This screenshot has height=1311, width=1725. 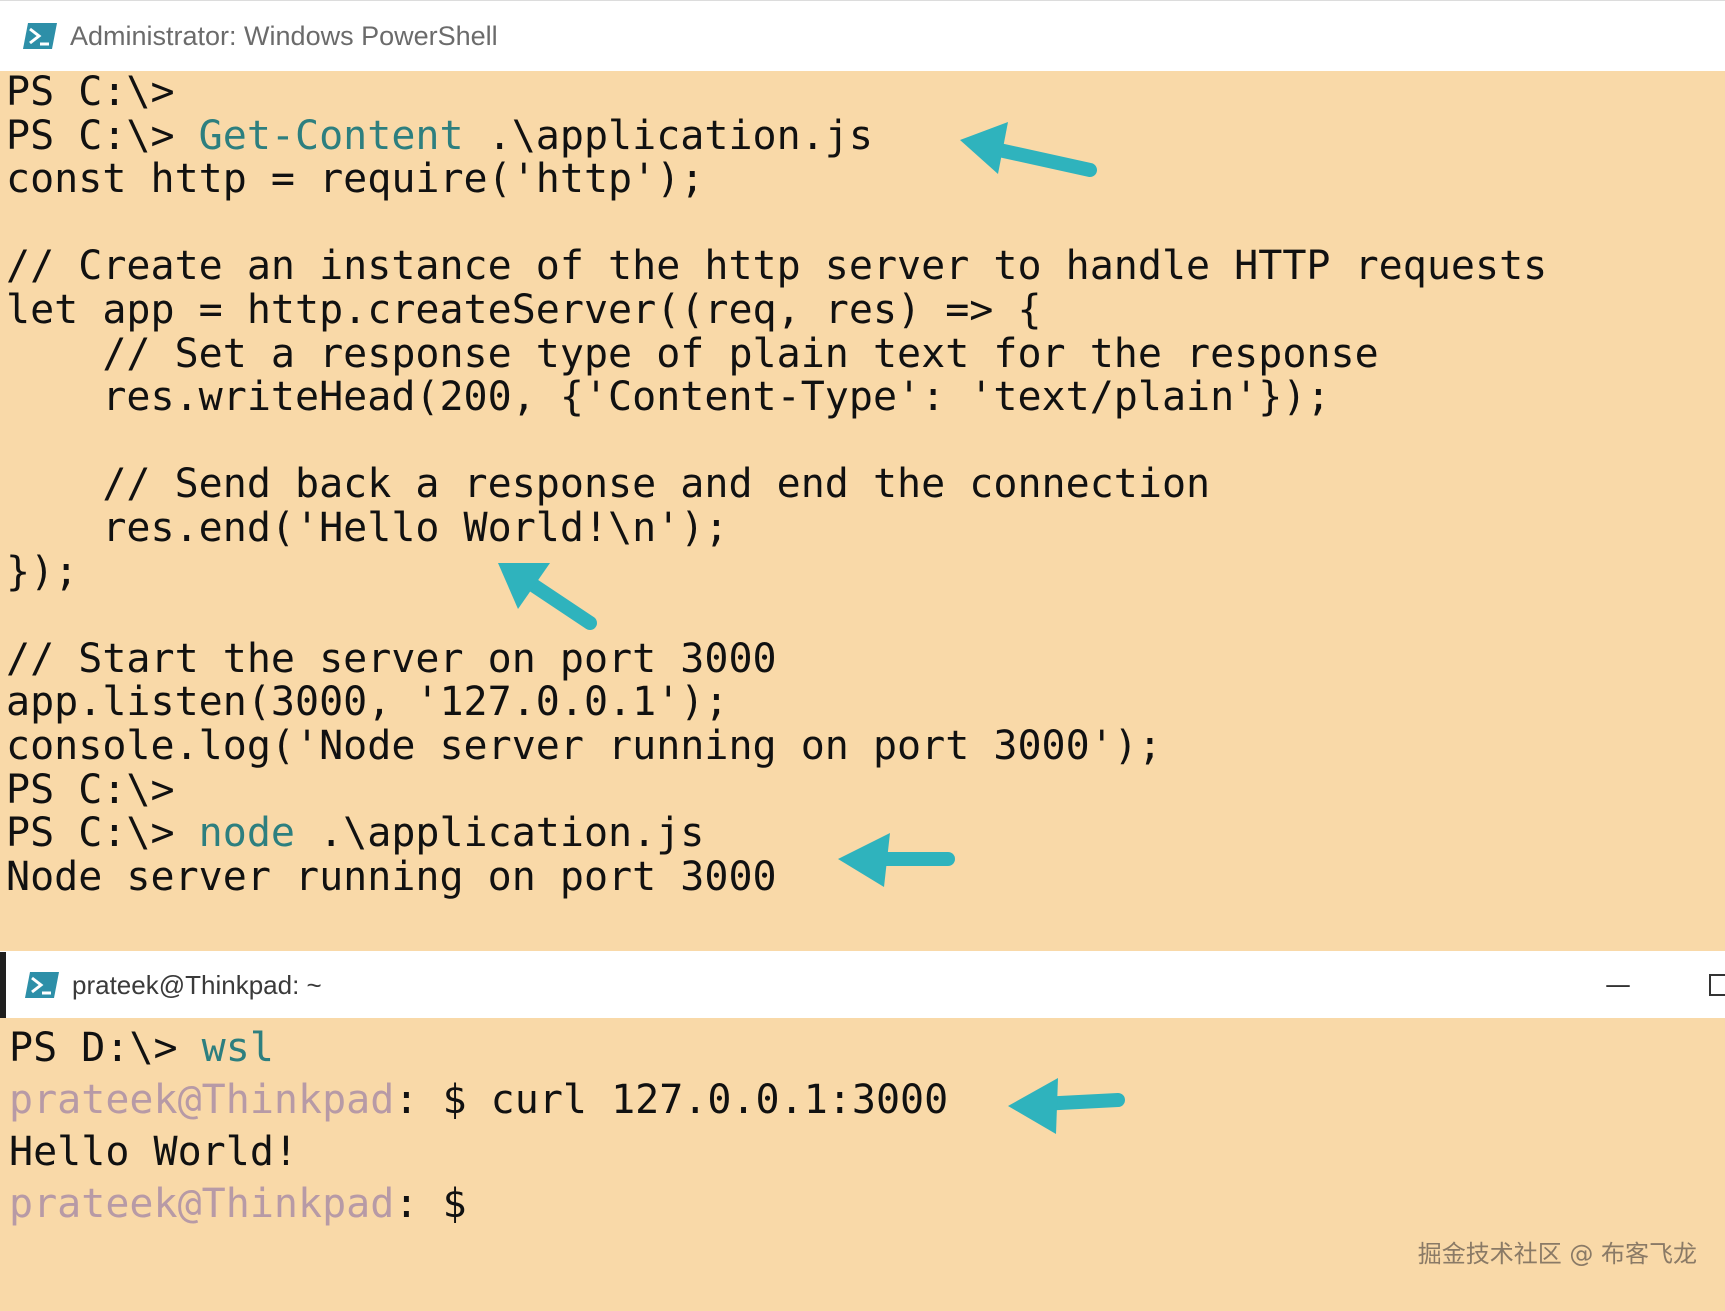 What do you see at coordinates (284, 35) in the screenshot?
I see `window-title: Administrator: Windows PowerShell` at bounding box center [284, 35].